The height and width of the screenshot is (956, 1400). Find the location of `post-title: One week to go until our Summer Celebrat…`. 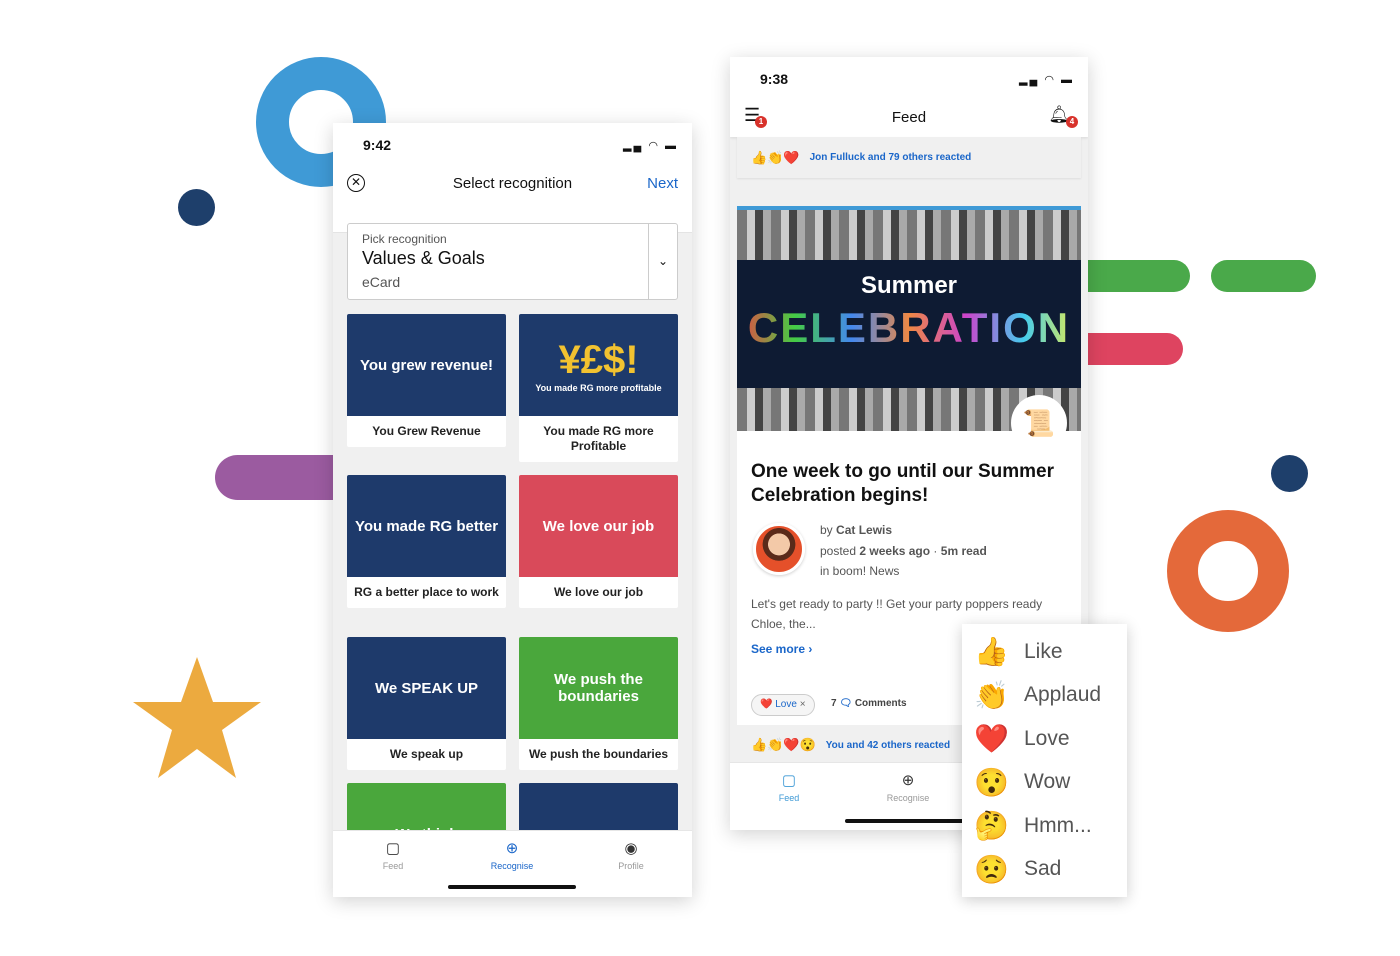

post-title: One week to go until our Summer Celebrat… is located at coordinates (902, 483).